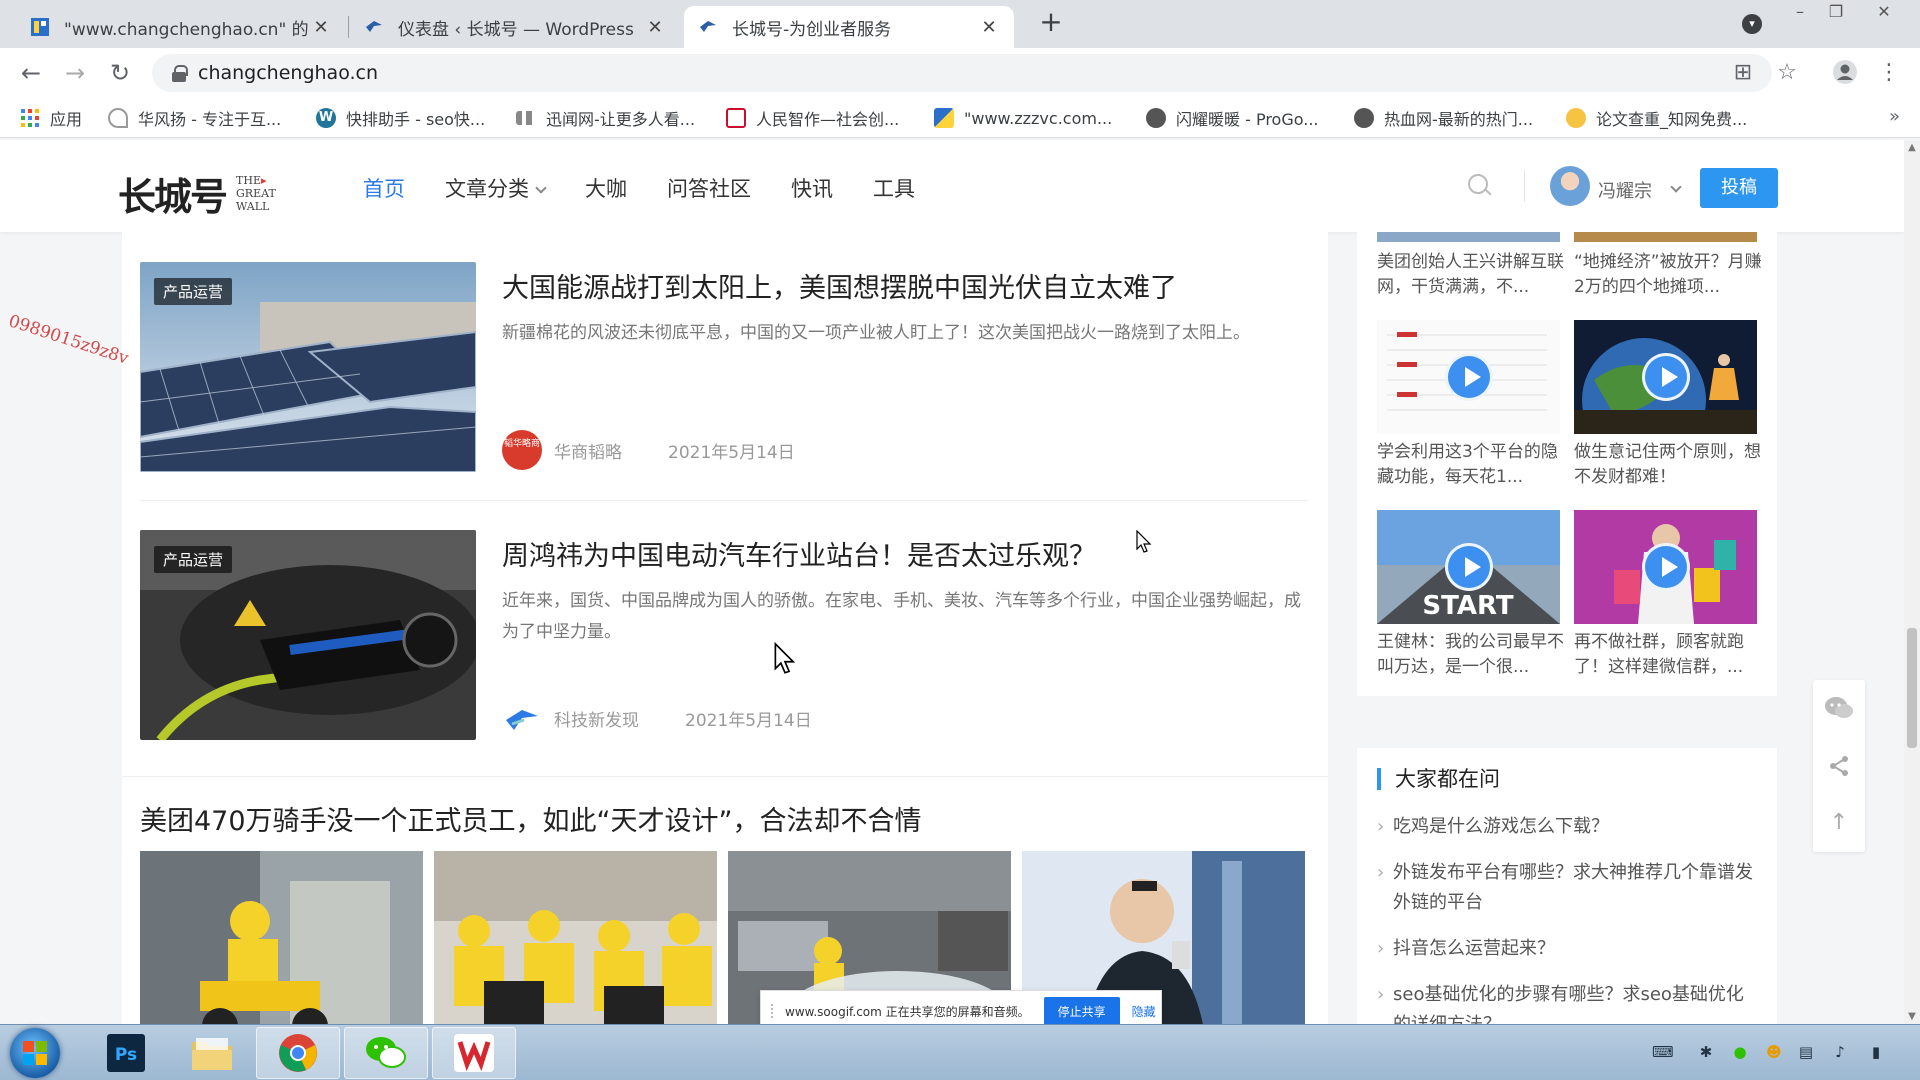  I want to click on video-thumbnail: START, so click(1468, 567).